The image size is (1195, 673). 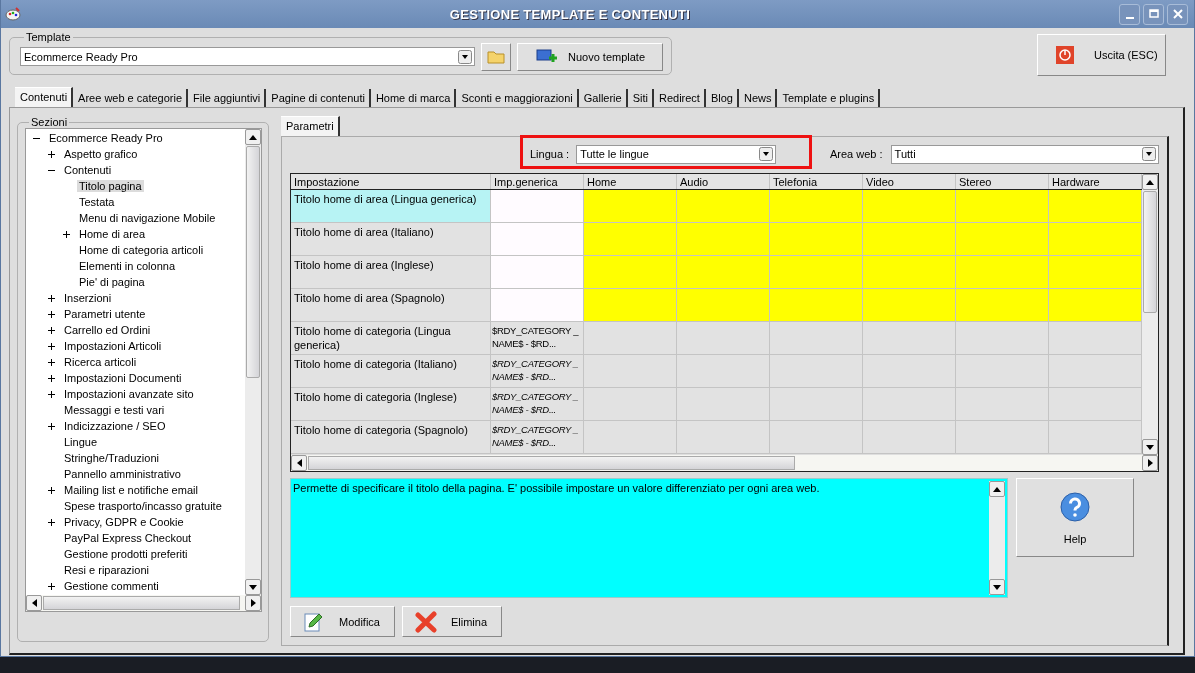 What do you see at coordinates (391, 338) in the screenshot?
I see `table-cell: Titolo home di categoria (Lingua generica)` at bounding box center [391, 338].